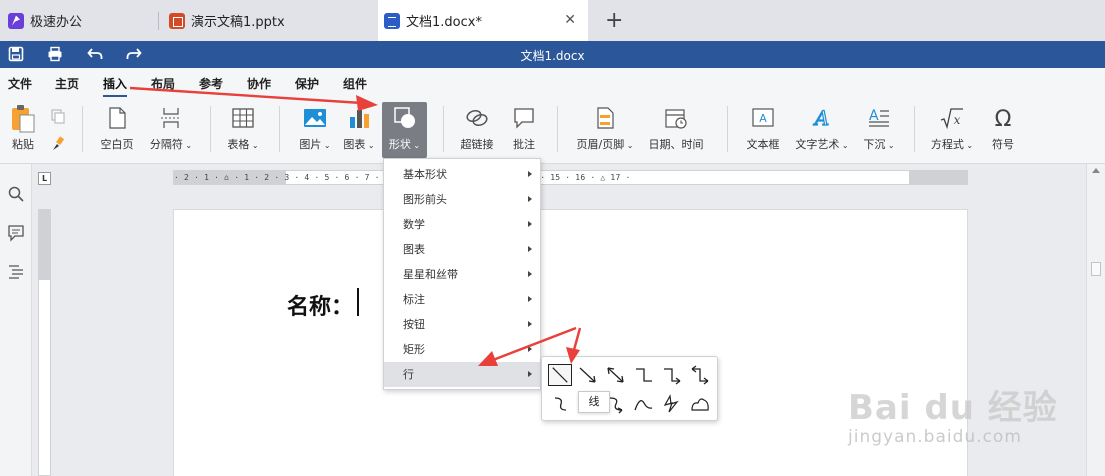 The image size is (1105, 476). Describe the element at coordinates (444, 22) in the screenshot. I see `tab-label: 文档1.docx*` at that location.